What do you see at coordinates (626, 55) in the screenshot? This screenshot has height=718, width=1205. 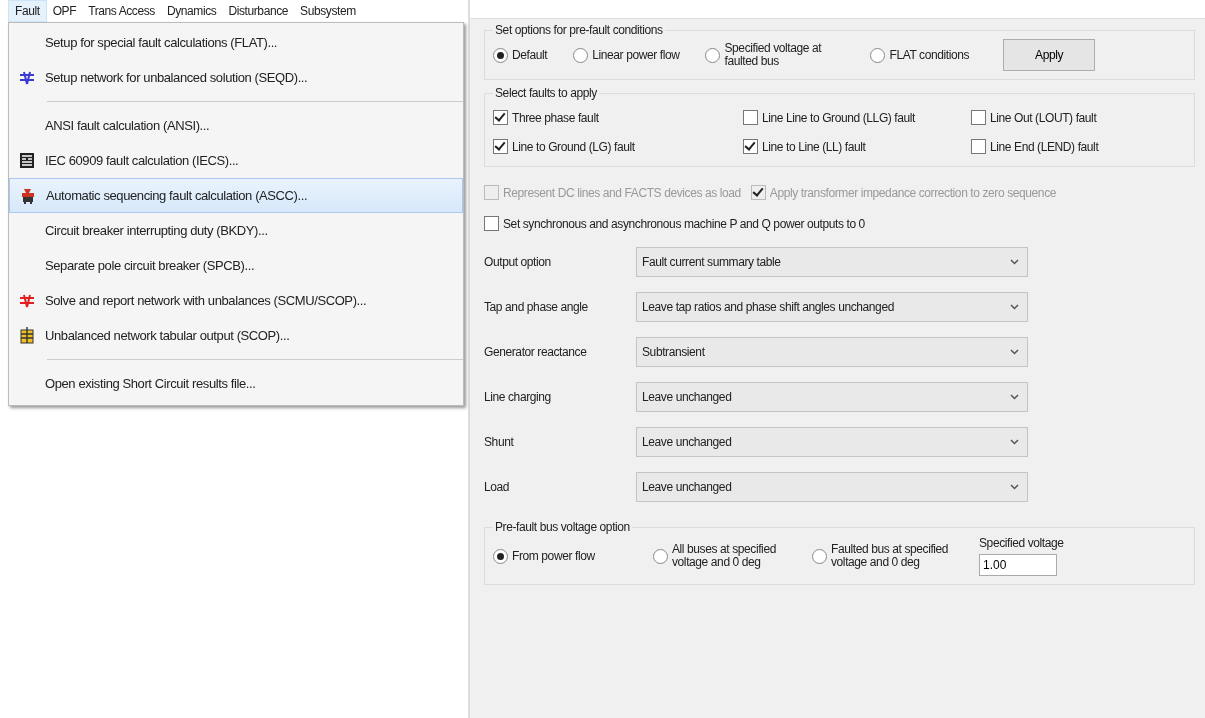 I see `radio-option: Linear power flow` at bounding box center [626, 55].